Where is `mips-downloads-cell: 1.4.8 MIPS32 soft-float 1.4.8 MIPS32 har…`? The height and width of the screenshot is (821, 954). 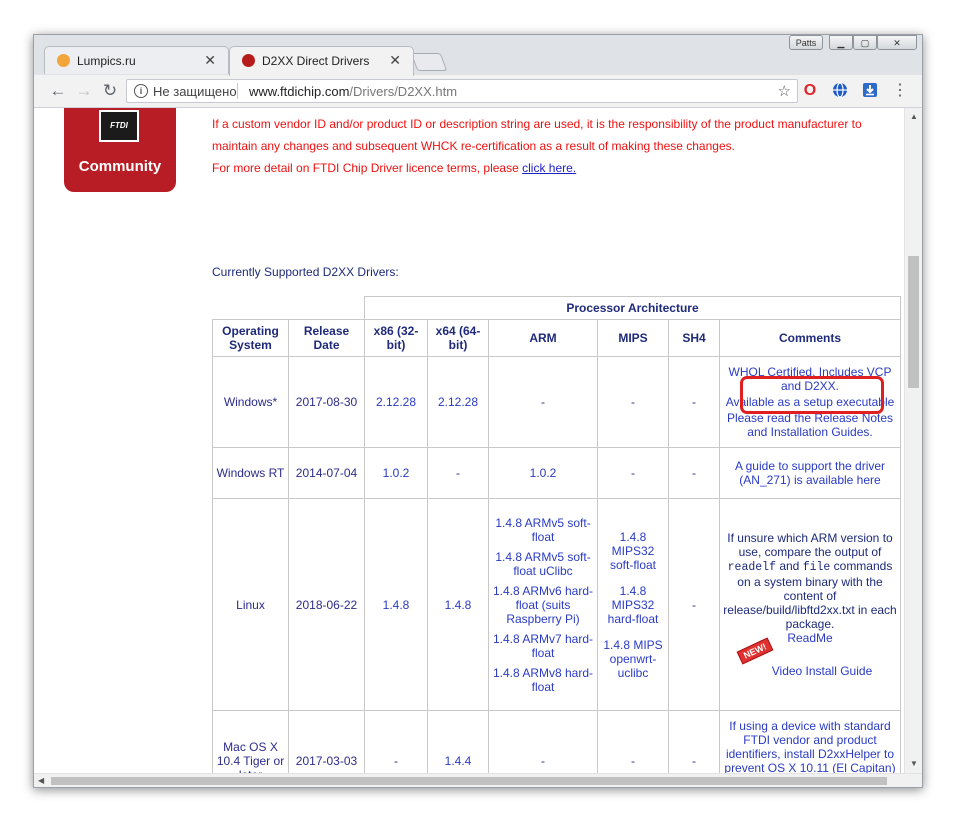 mips-downloads-cell: 1.4.8 MIPS32 soft-float 1.4.8 MIPS32 har… is located at coordinates (633, 604).